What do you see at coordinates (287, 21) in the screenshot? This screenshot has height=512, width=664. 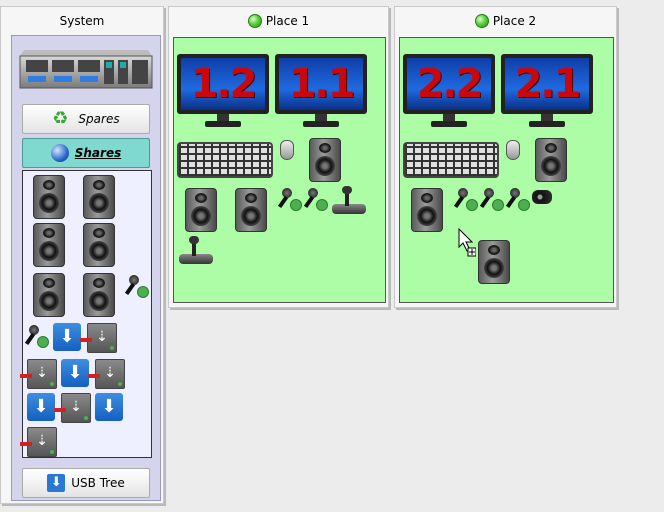 I see `place-1-title: Place 1` at bounding box center [287, 21].